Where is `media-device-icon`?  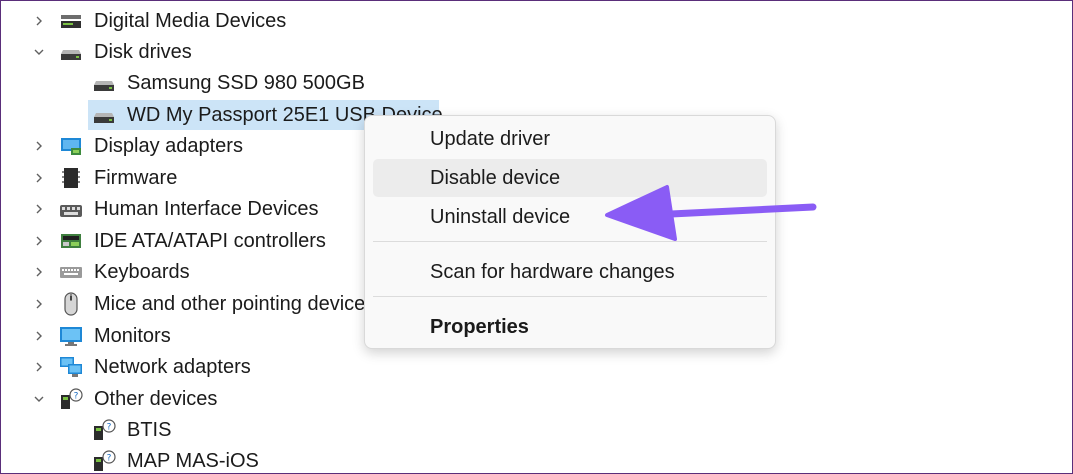
media-device-icon is located at coordinates (71, 21).